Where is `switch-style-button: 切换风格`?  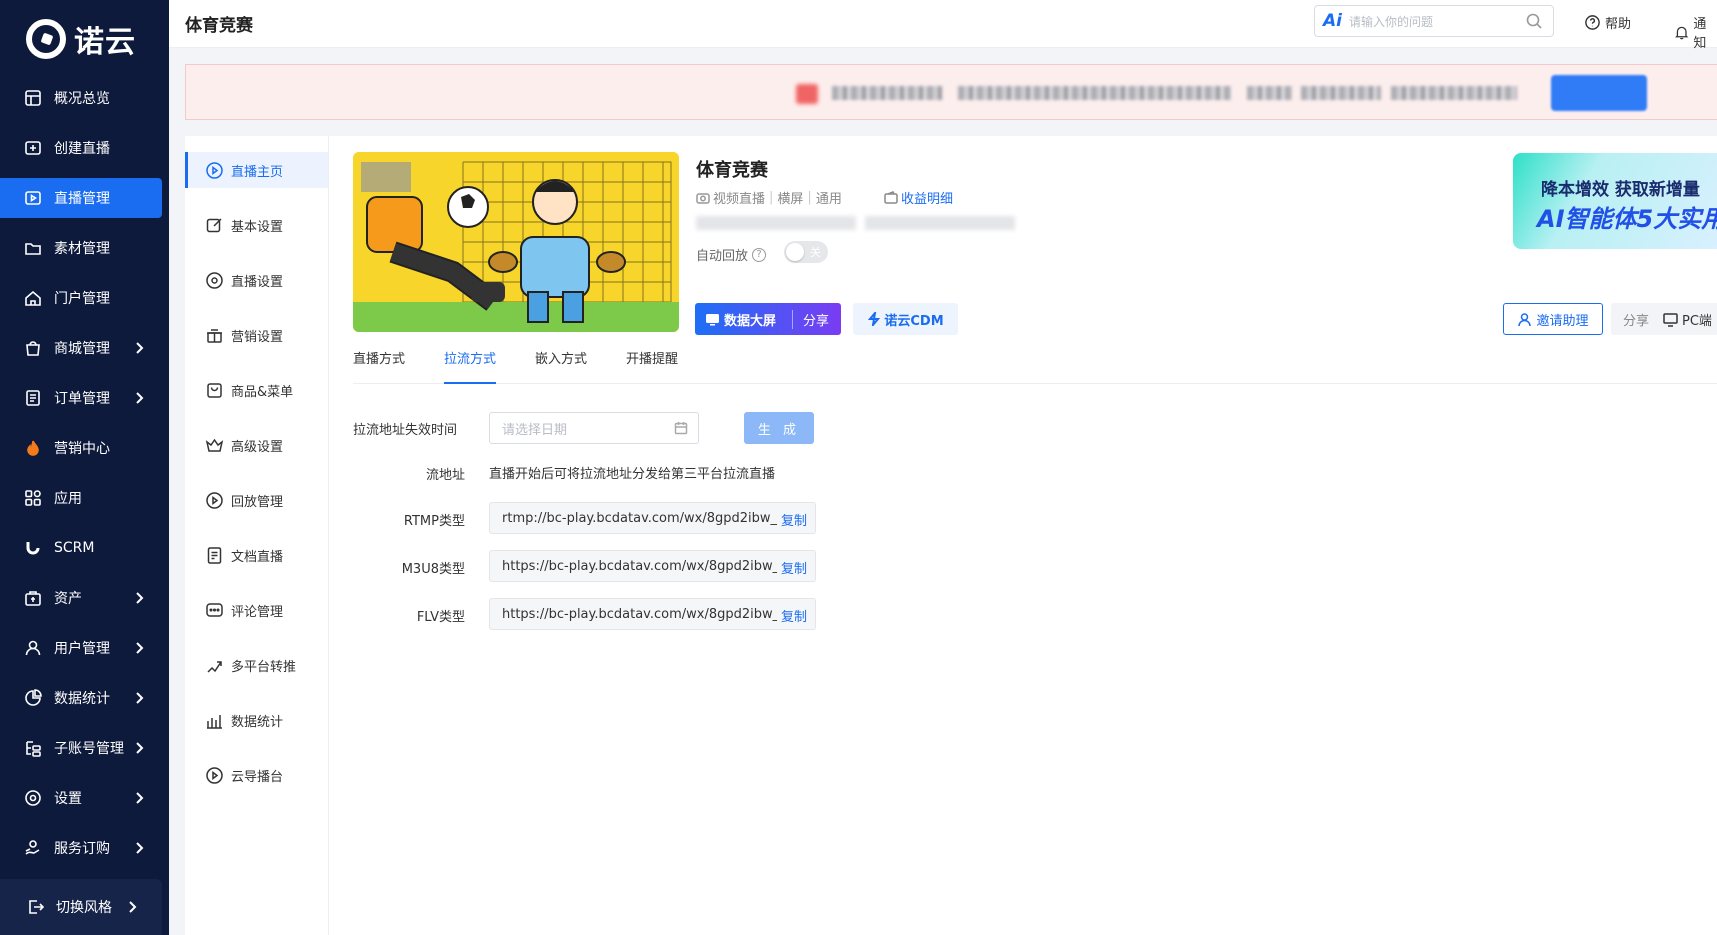
switch-style-button: 切换风格 is located at coordinates (81, 907).